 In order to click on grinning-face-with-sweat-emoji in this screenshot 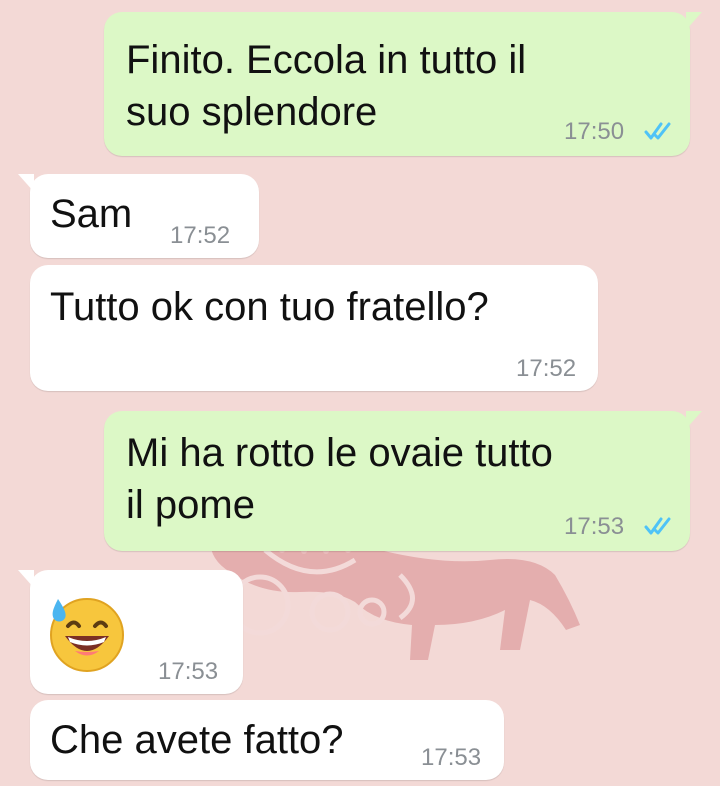, I will do `click(87, 635)`.